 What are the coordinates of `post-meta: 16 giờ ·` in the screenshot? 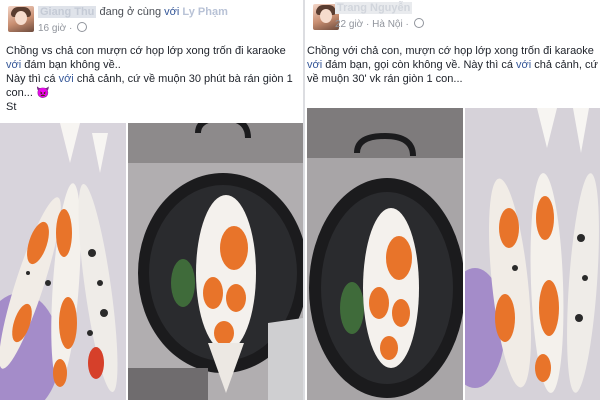 It's located at (63, 28).